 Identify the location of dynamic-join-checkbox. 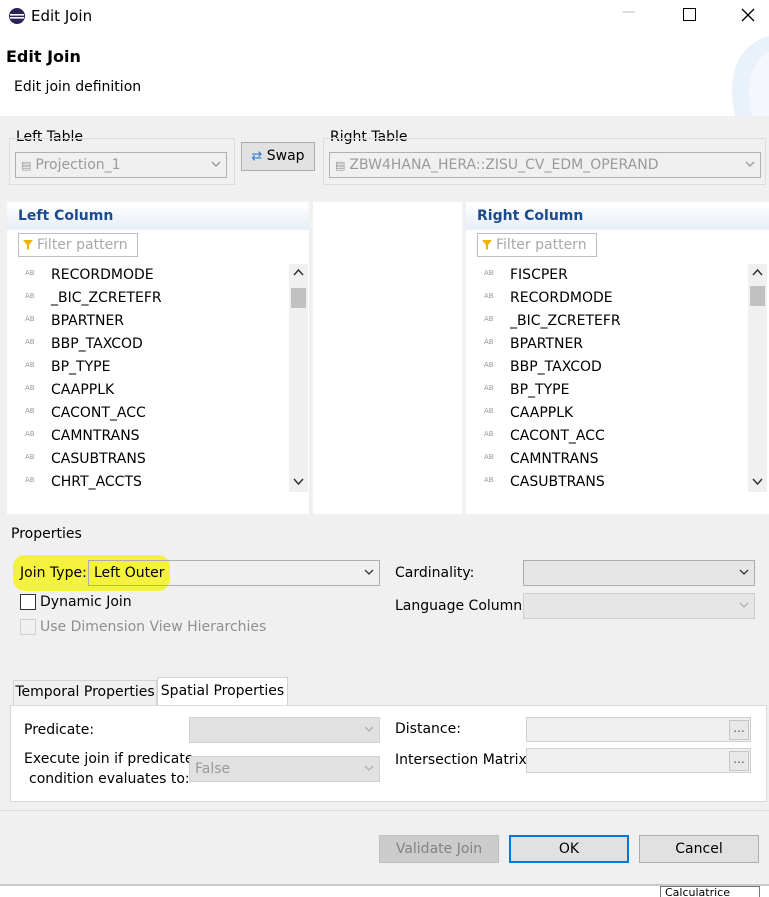
(28, 602).